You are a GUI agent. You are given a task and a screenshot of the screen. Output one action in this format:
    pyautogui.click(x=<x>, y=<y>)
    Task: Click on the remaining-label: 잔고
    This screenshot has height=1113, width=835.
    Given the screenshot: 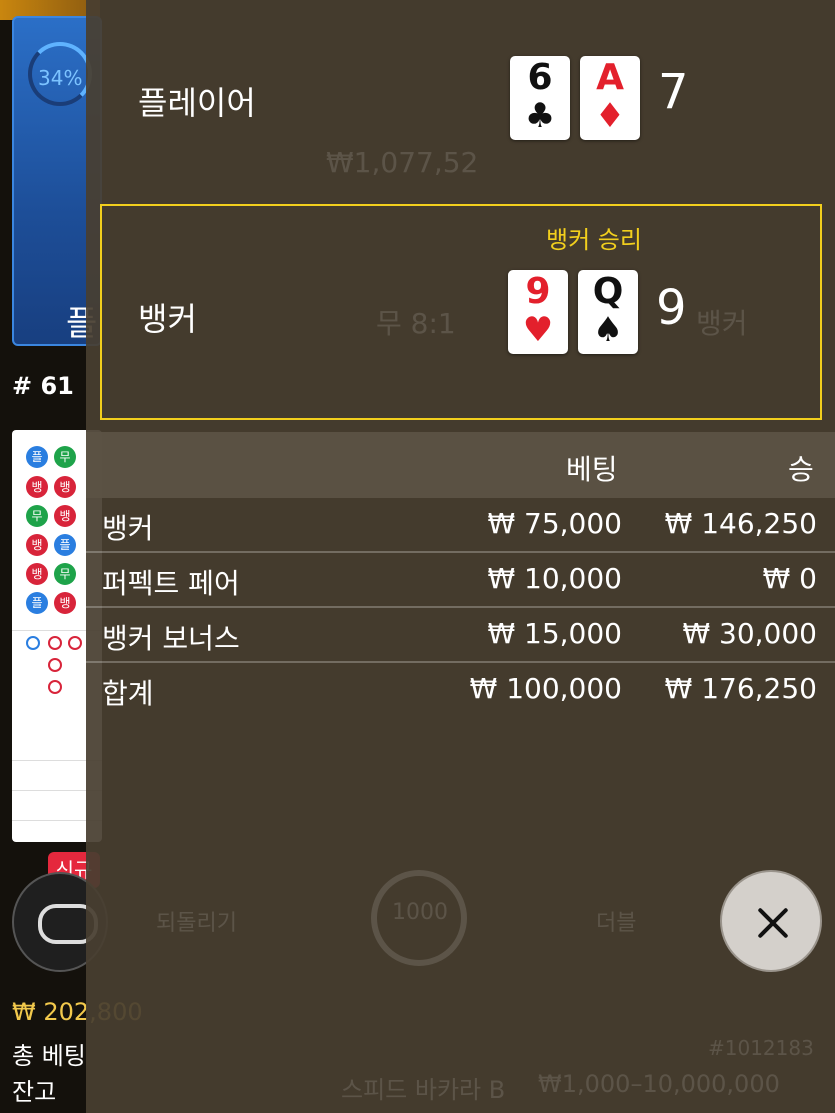 What is the action you would take?
    pyautogui.click(x=34, y=1092)
    